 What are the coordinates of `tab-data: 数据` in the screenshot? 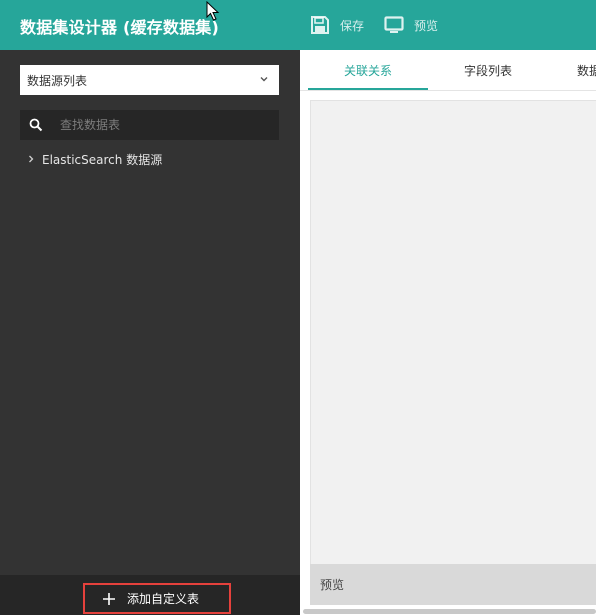 It's located at (572, 70).